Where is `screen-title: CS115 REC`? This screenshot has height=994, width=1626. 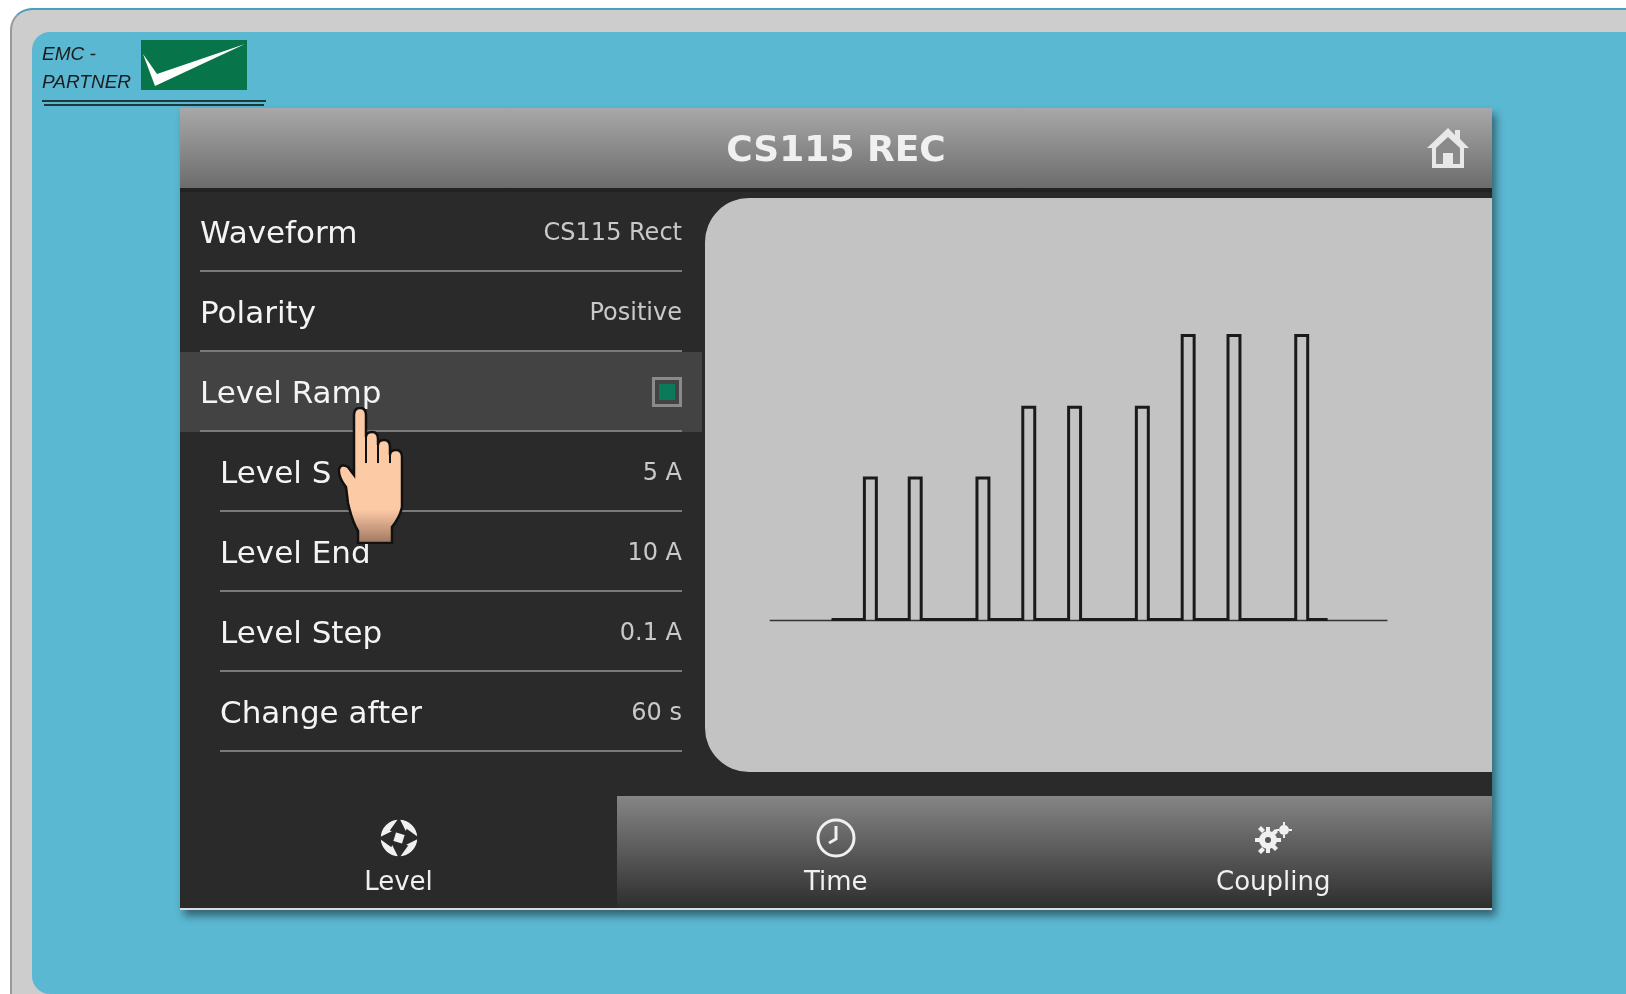
screen-title: CS115 REC is located at coordinates (836, 148).